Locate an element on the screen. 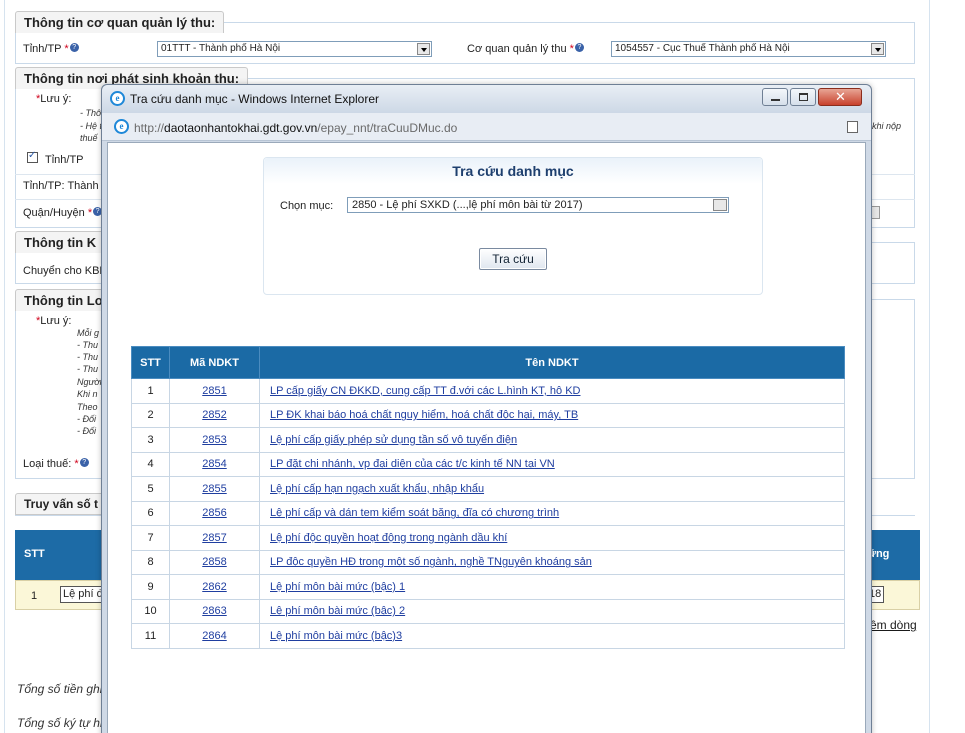  loai-thue-label: Loại thuế: *? is located at coordinates (56, 464).